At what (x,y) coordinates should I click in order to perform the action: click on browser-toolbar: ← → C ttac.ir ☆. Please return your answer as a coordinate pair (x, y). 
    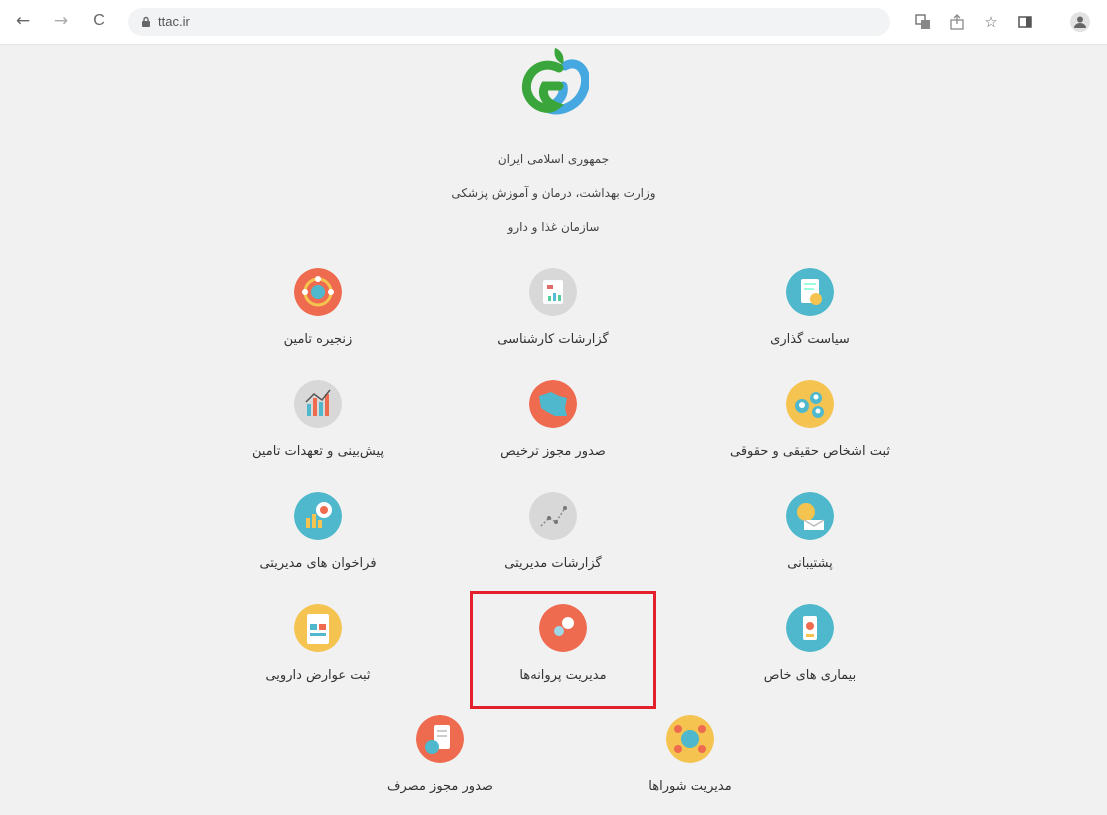
    Looking at the image, I should click on (553, 22).